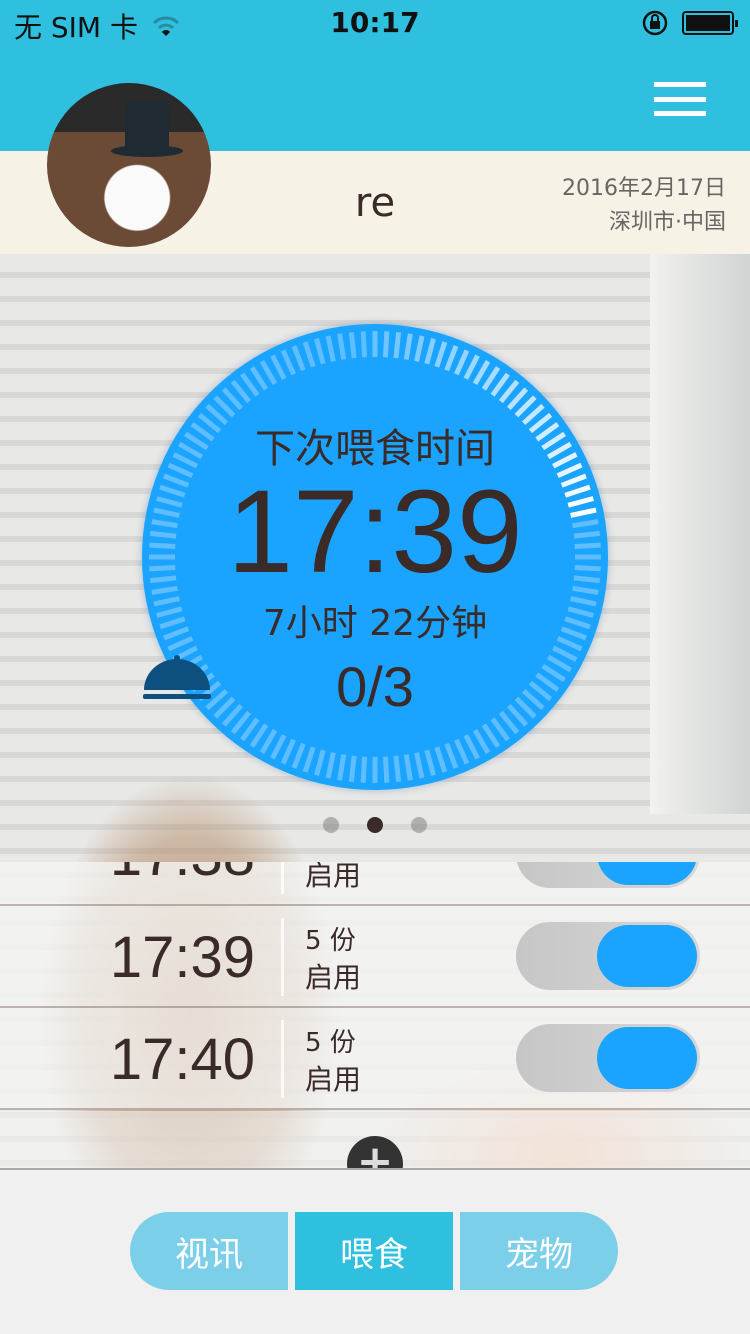 The image size is (750, 1334). I want to click on location-label: 深圳市·中国, so click(667, 222).